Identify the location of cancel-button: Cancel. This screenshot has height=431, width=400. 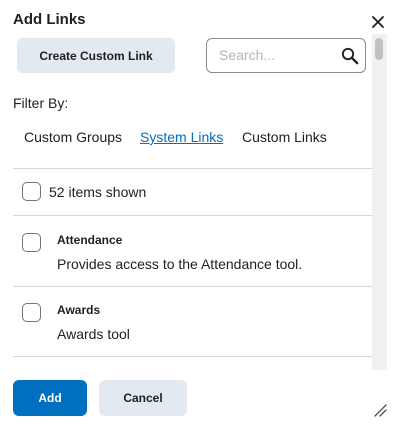
(143, 398).